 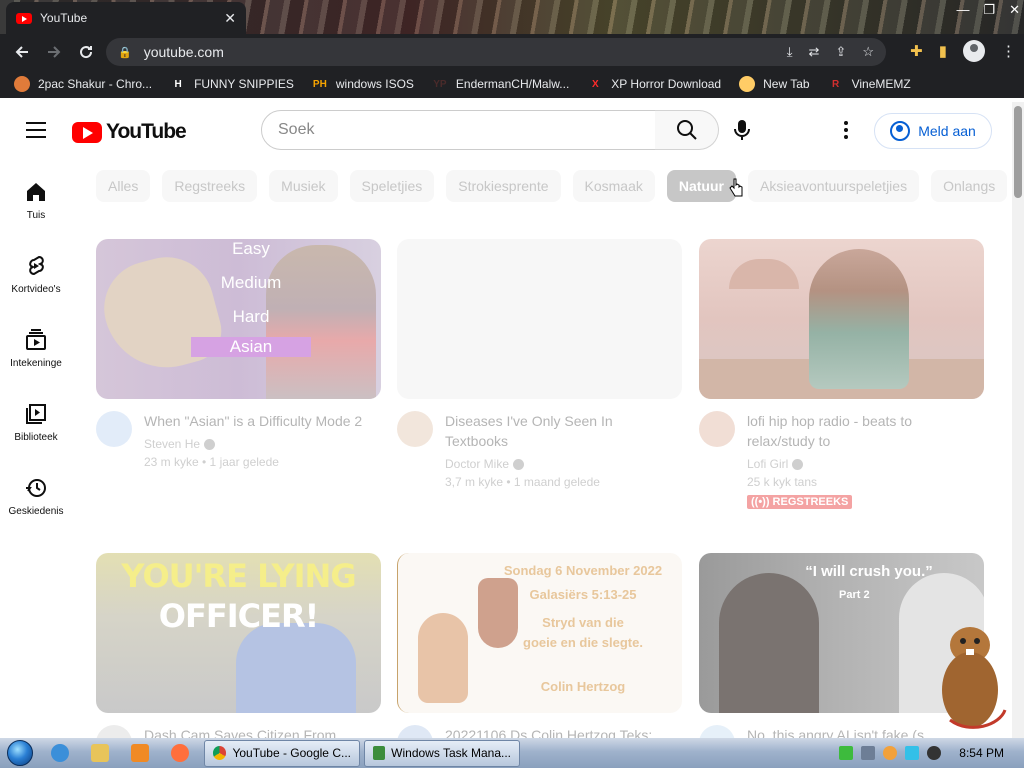 What do you see at coordinates (251, 248) in the screenshot?
I see `thumb-text: Easy` at bounding box center [251, 248].